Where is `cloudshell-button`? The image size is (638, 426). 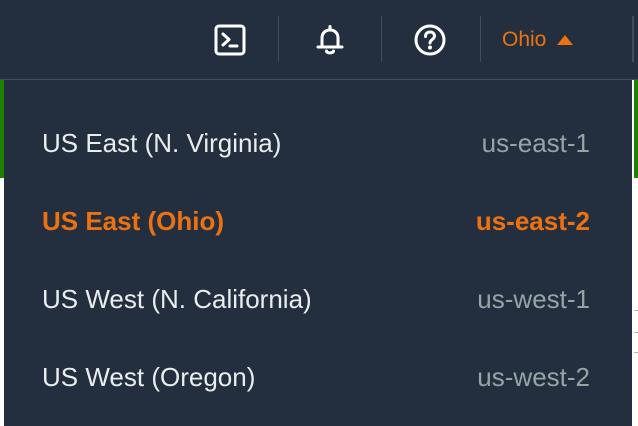
cloudshell-button is located at coordinates (230, 40).